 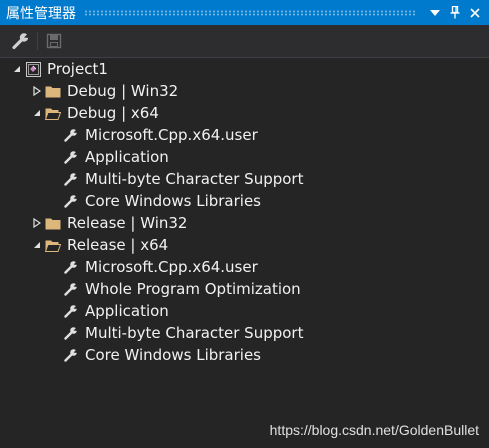 I want to click on title-grip, so click(x=250, y=12).